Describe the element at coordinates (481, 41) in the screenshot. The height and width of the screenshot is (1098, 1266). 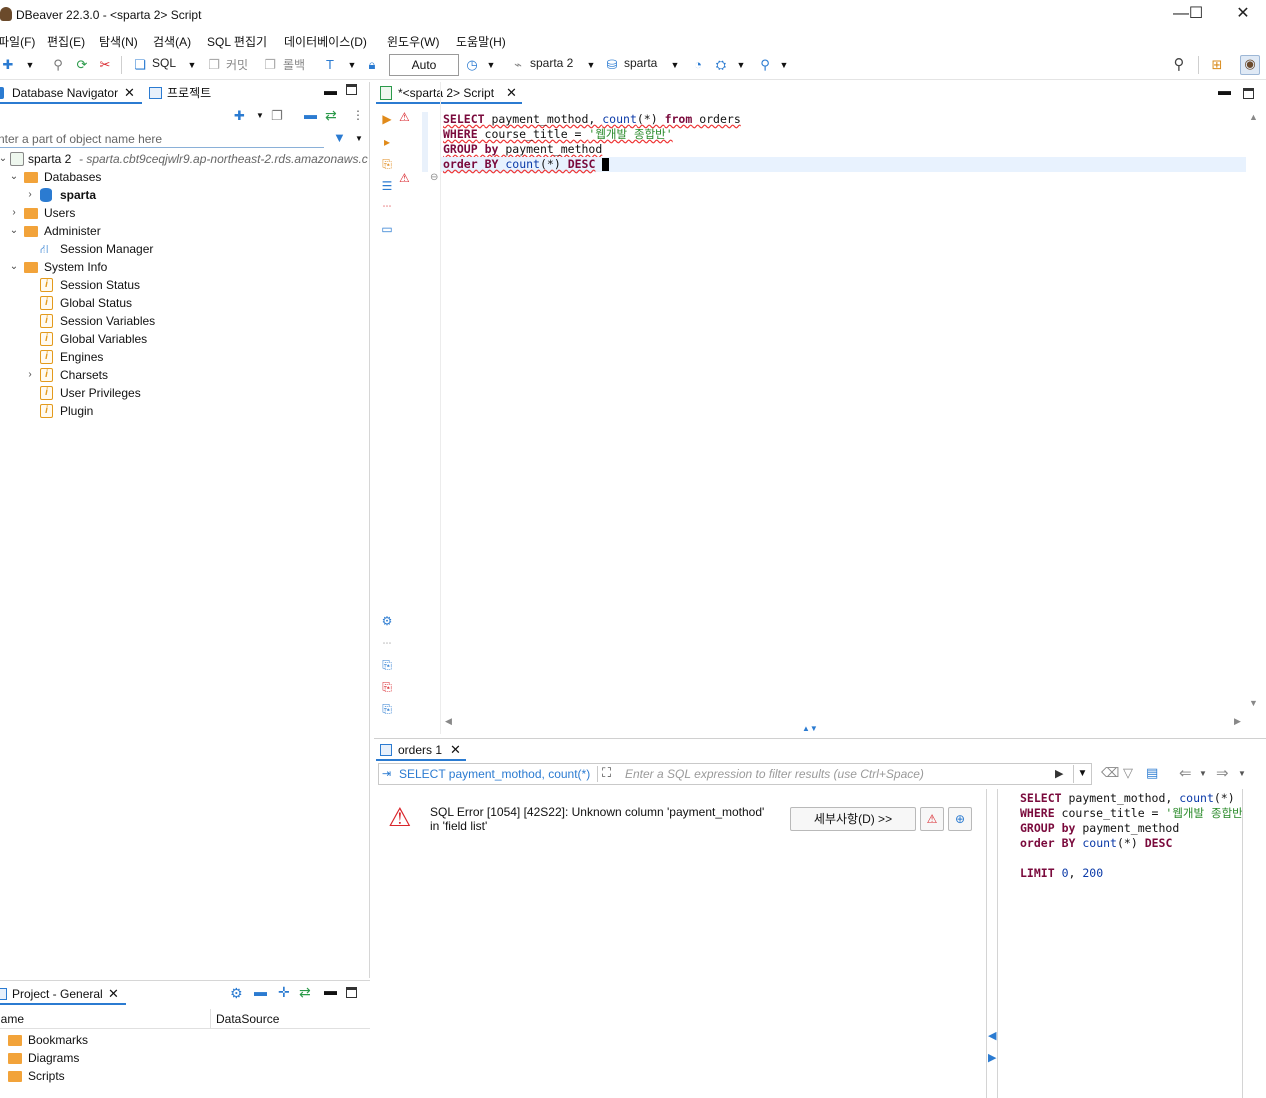
I see `menu-help: 도움말(H)` at that location.